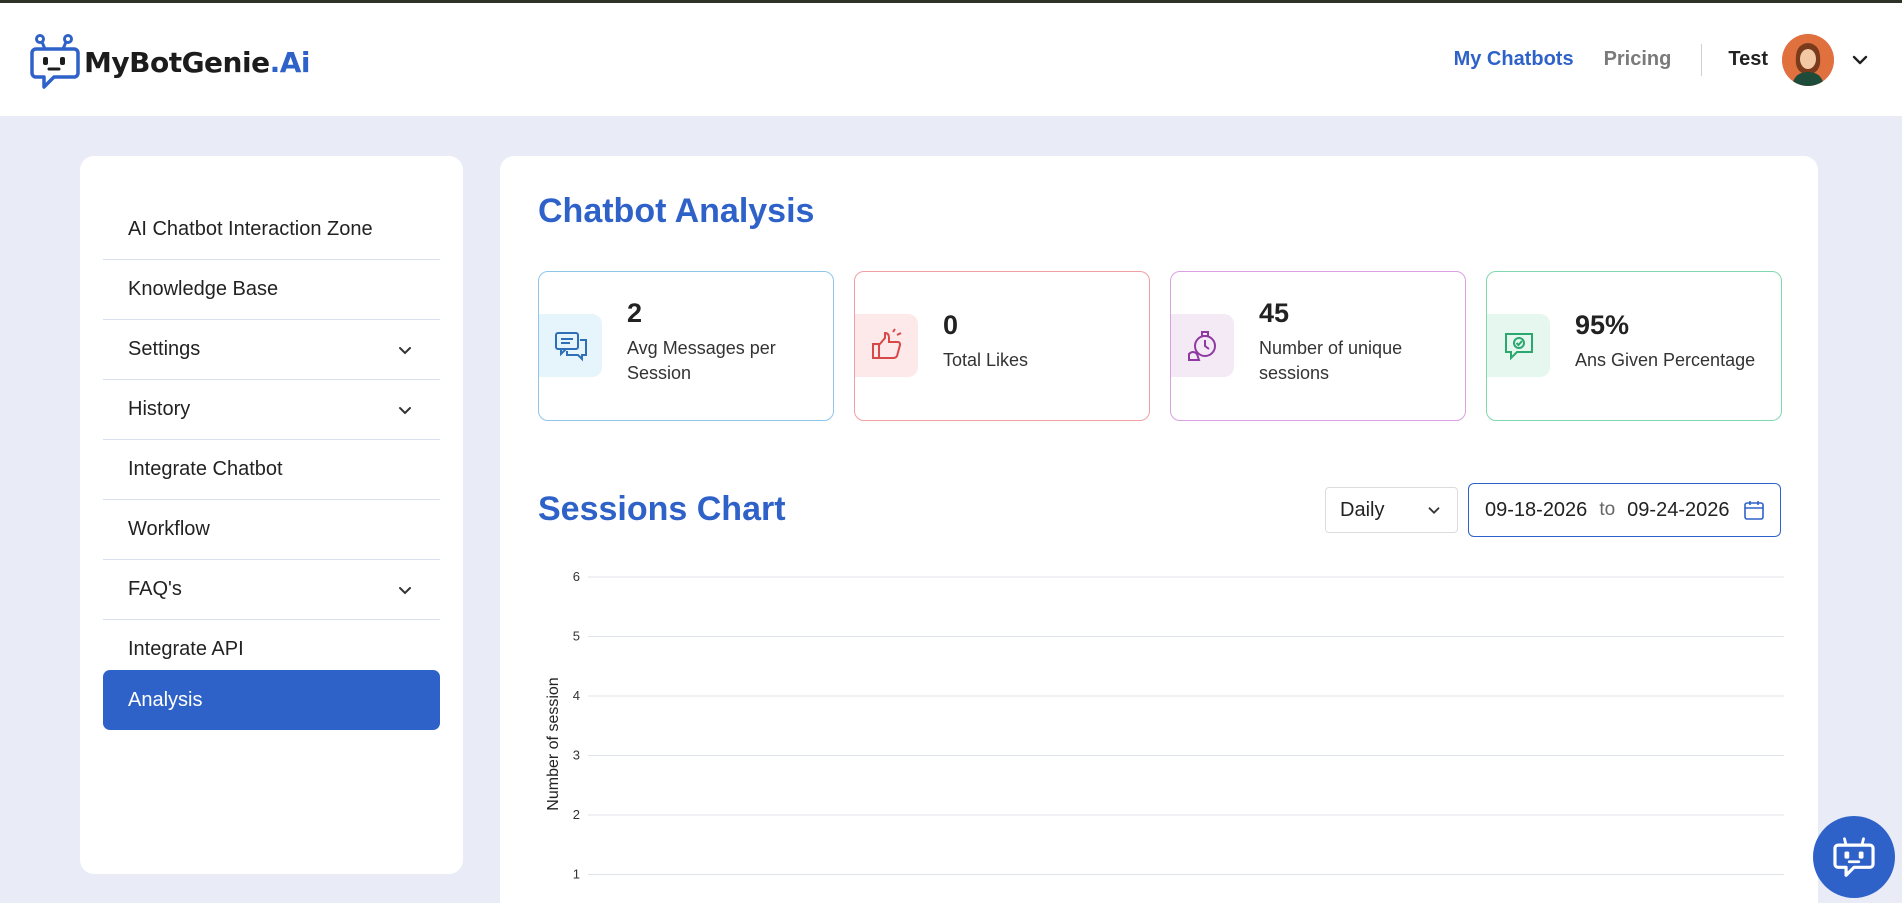  What do you see at coordinates (576, 576) in the screenshot?
I see `y-tick-label: 6` at bounding box center [576, 576].